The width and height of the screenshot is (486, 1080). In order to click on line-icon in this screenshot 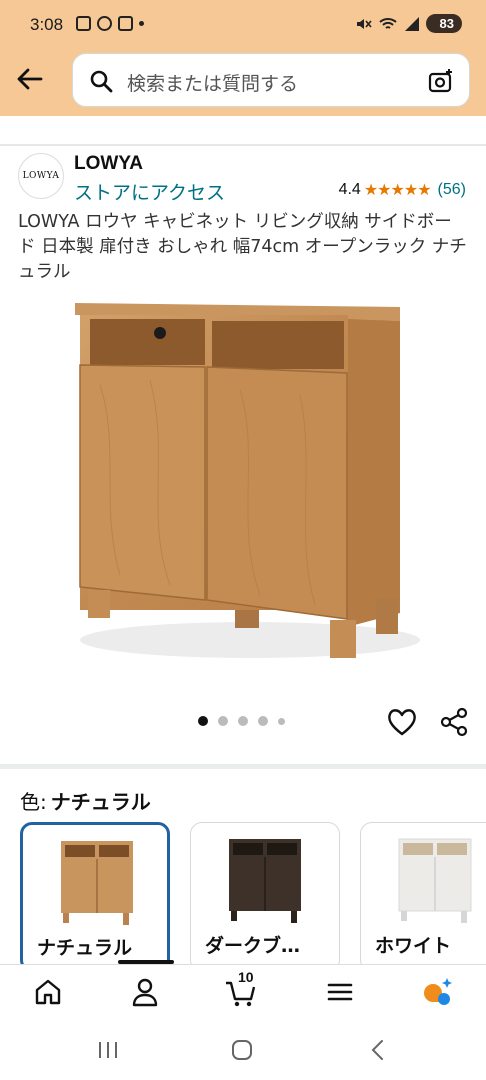, I will do `click(104, 23)`.